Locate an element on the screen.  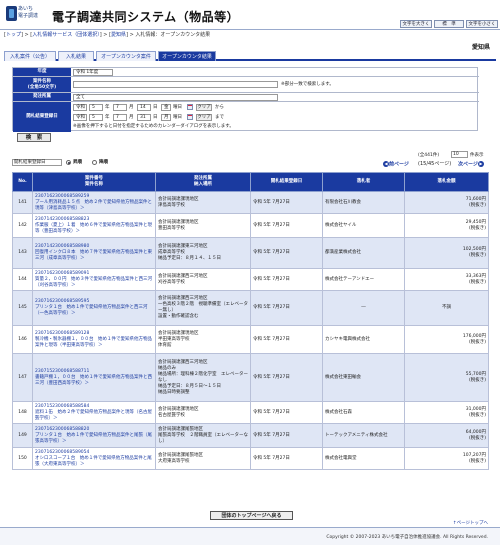
cell-winner: トーテックアメニティ株式会社 is located at coordinates (363, 435).